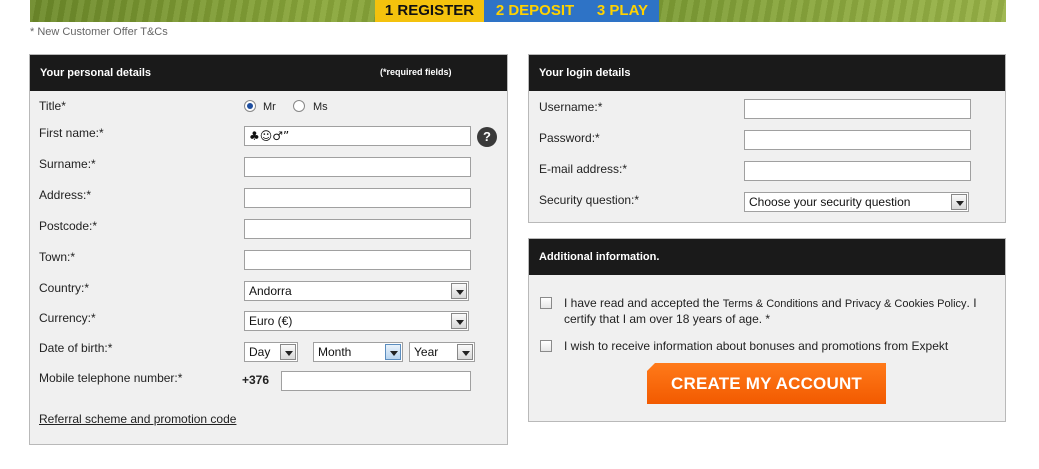  Describe the element at coordinates (571, 107) in the screenshot. I see `username-label: Username:*` at that location.